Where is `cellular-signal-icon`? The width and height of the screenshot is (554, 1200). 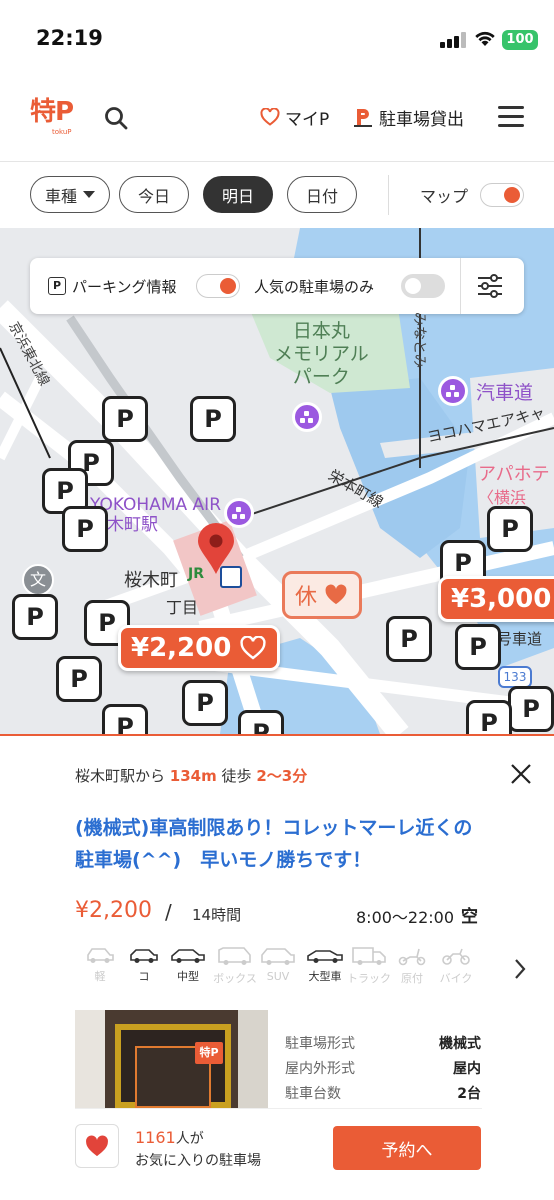
cellular-signal-icon is located at coordinates (453, 40).